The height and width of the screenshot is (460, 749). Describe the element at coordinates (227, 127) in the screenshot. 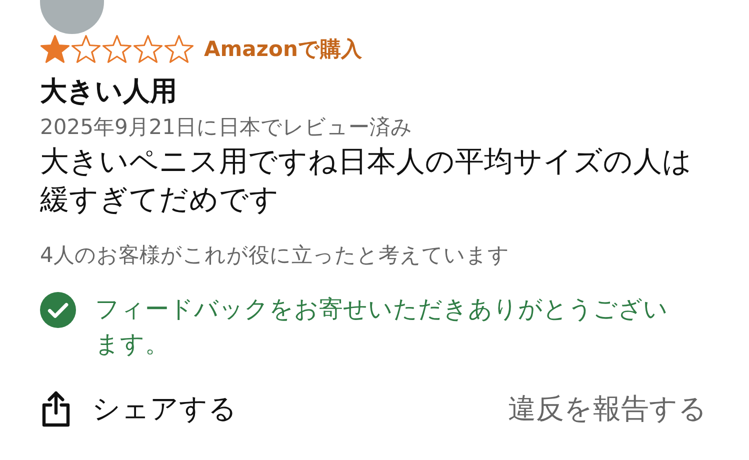

I see `review-date: 2025年9月21日に日本でレビュー済み` at that location.